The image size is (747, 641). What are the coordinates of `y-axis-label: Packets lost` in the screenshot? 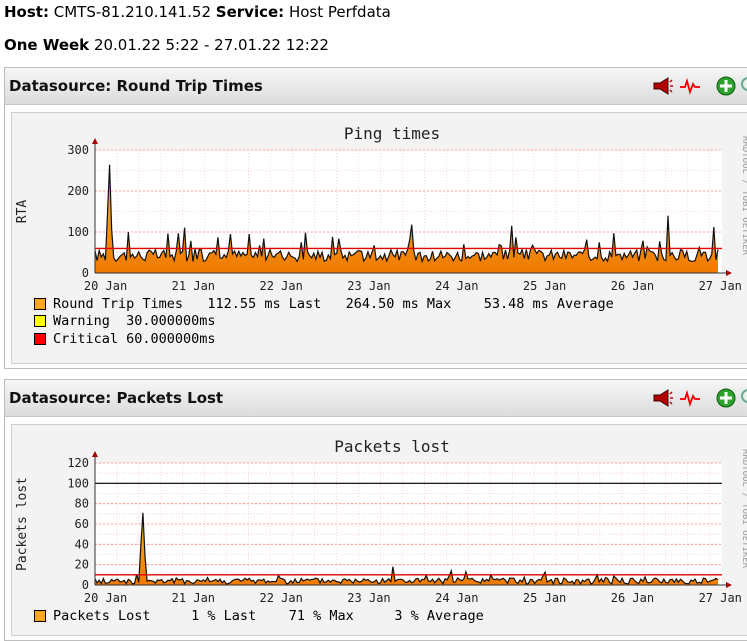 It's located at (22, 524).